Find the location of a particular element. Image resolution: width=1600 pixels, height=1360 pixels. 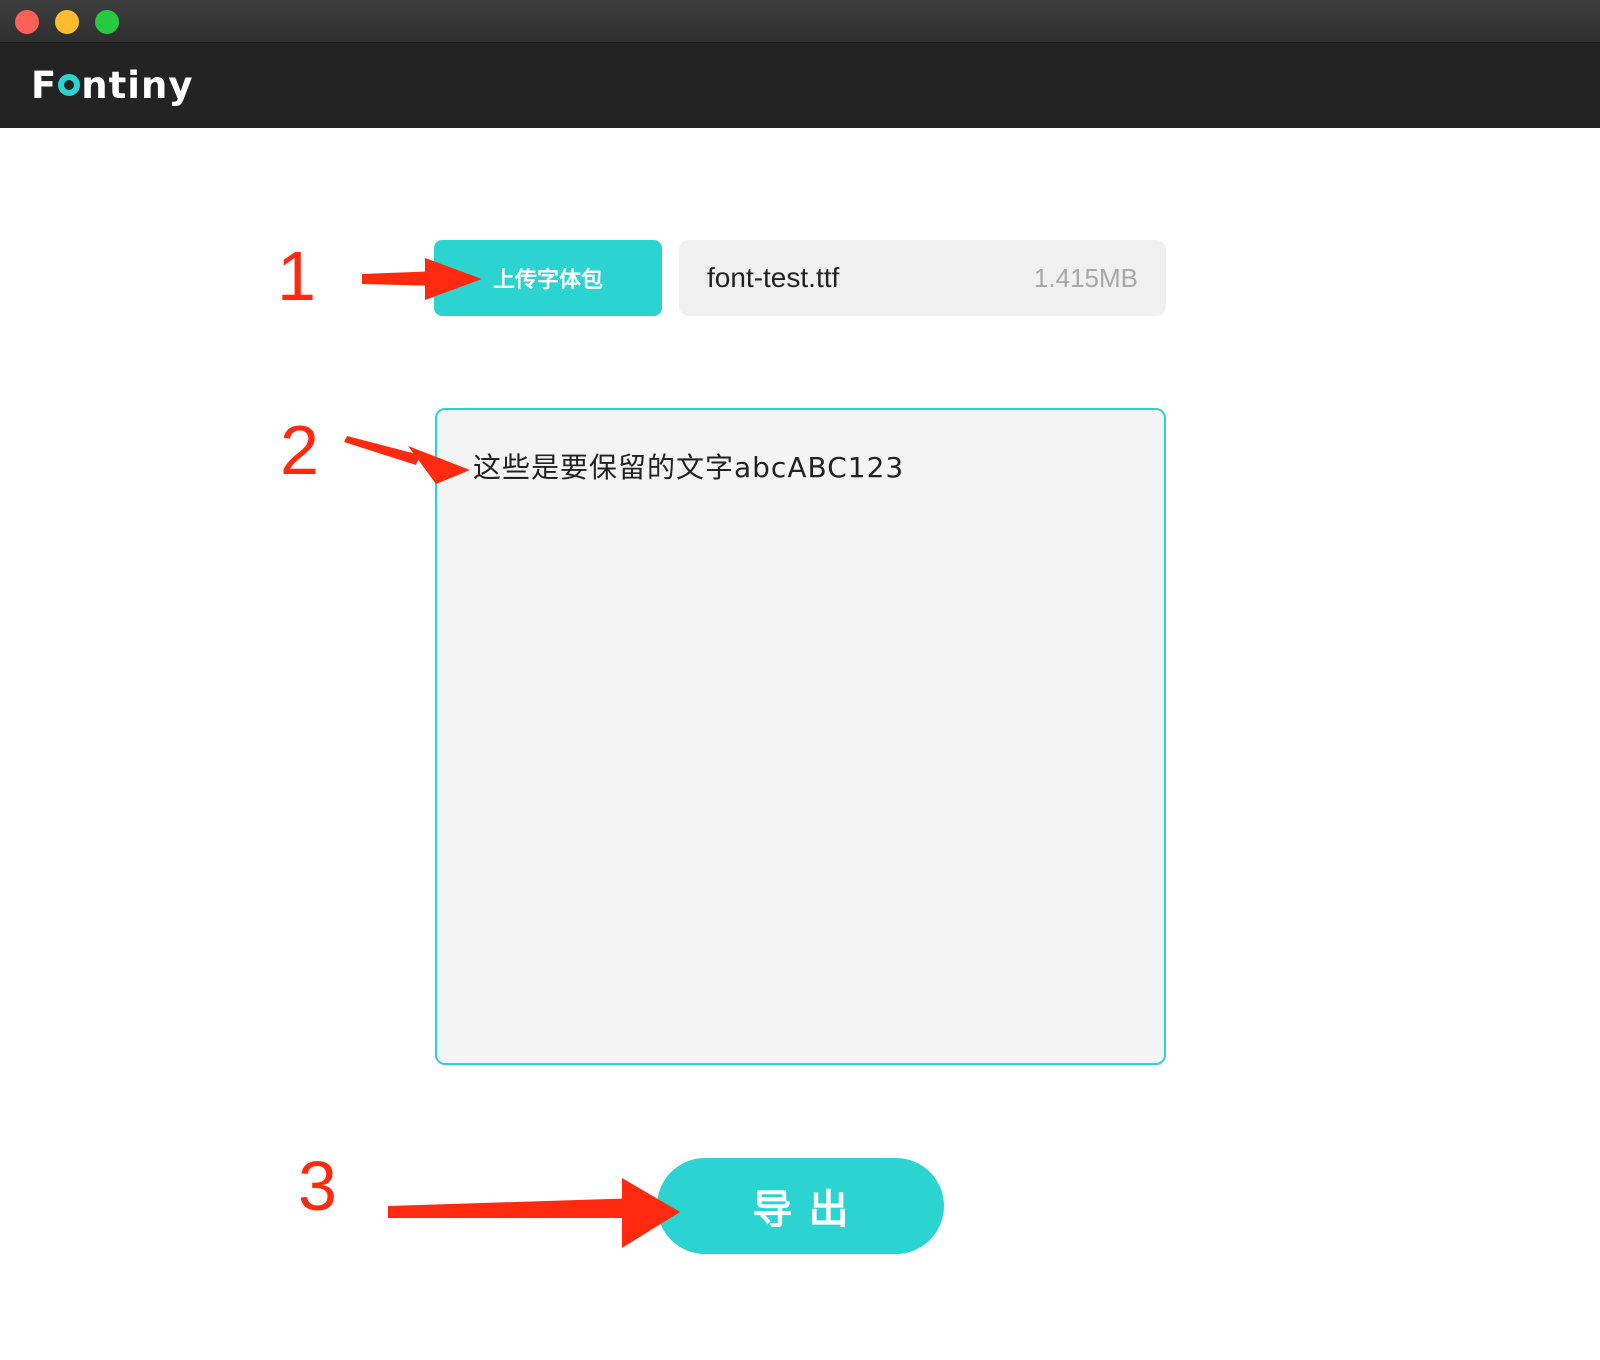

app-header: F ntiny is located at coordinates (800, 85).